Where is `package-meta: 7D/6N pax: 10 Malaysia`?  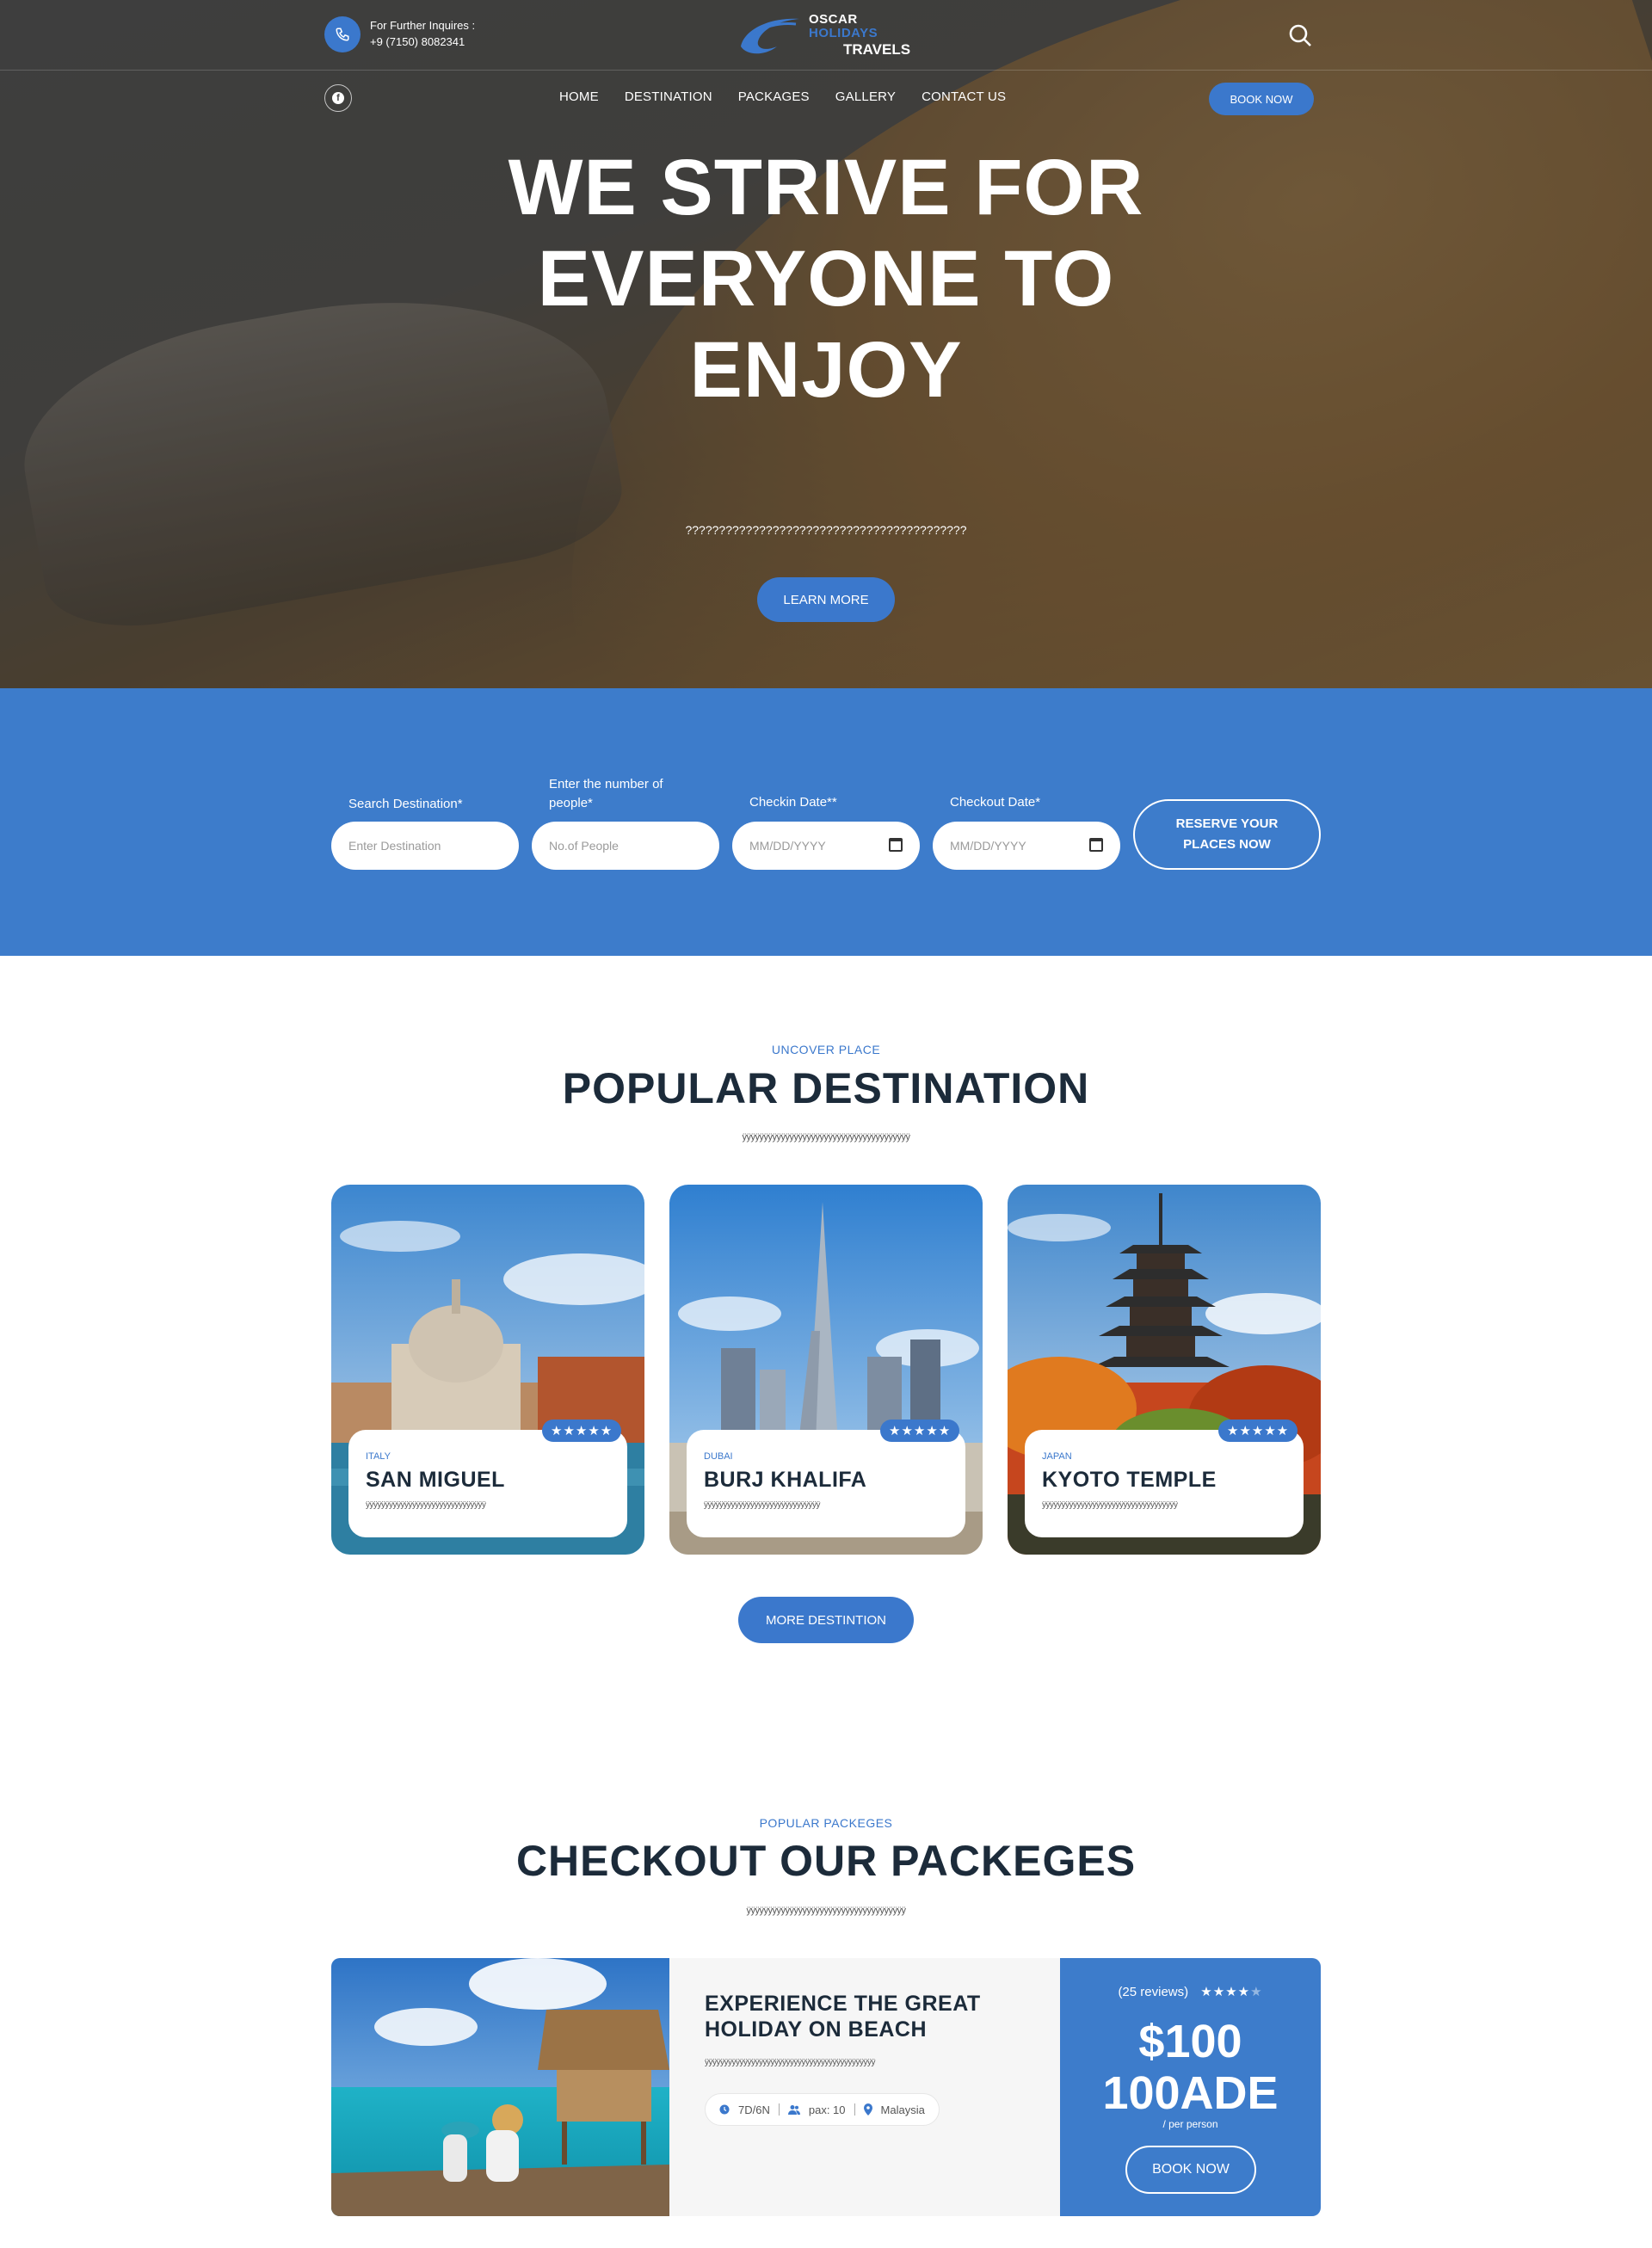 package-meta: 7D/6N pax: 10 Malaysia is located at coordinates (822, 2109).